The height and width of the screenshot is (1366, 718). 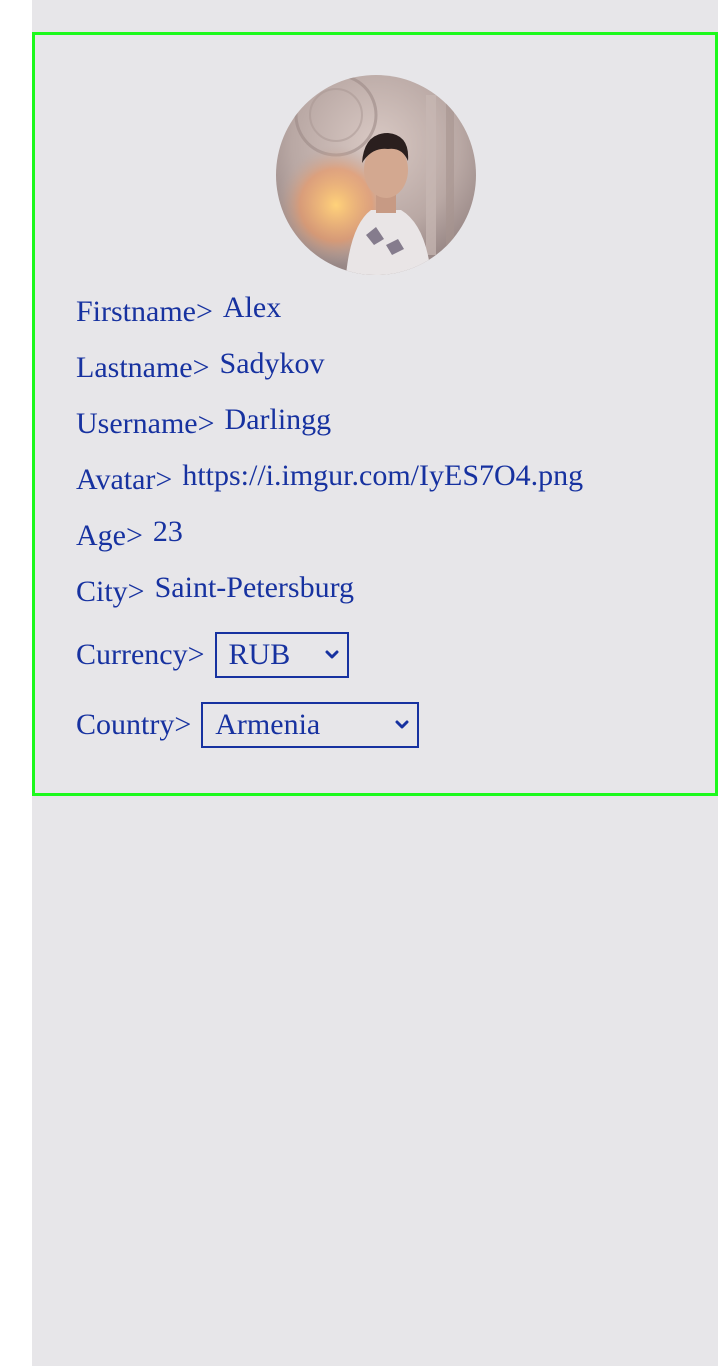 I want to click on age-value: 23, so click(x=167, y=531).